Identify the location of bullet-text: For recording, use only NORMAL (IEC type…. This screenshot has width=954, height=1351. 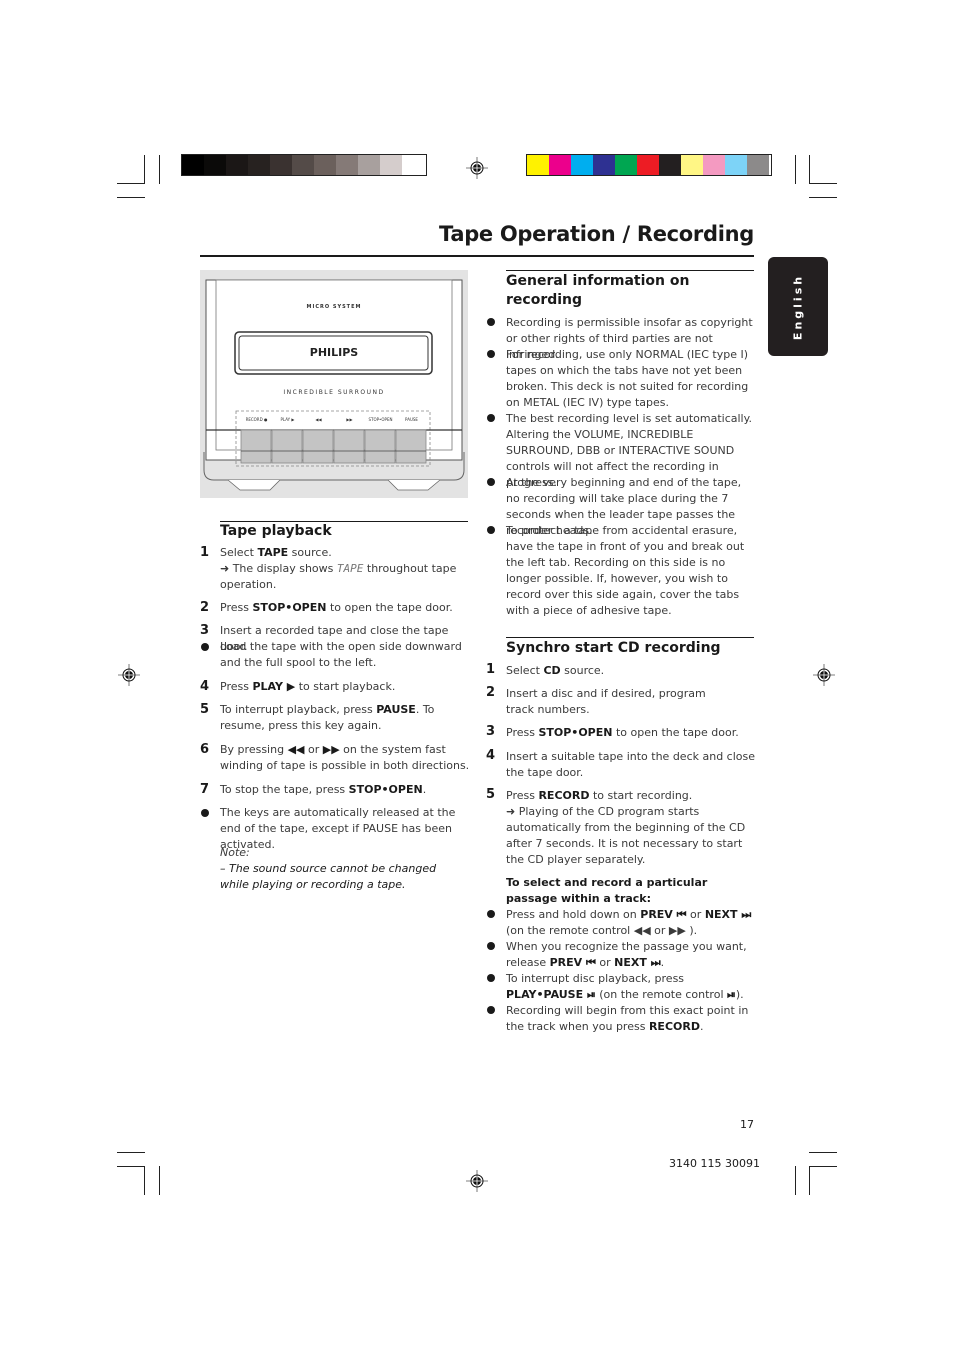
(627, 378).